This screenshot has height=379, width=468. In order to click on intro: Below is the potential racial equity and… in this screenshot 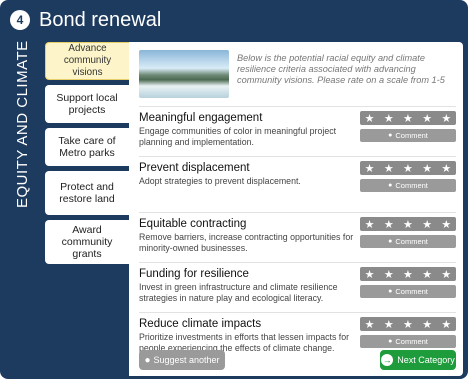, I will do `click(297, 76)`.